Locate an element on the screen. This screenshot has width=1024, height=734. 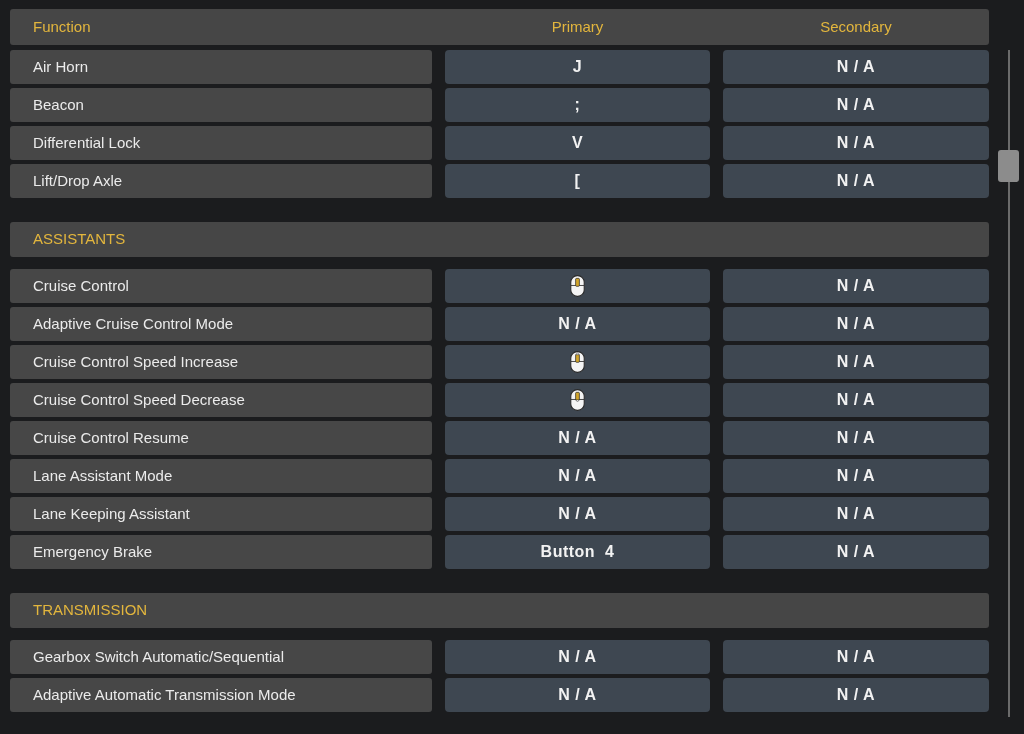
function-label: Lift/Drop Axle is located at coordinates (221, 181).